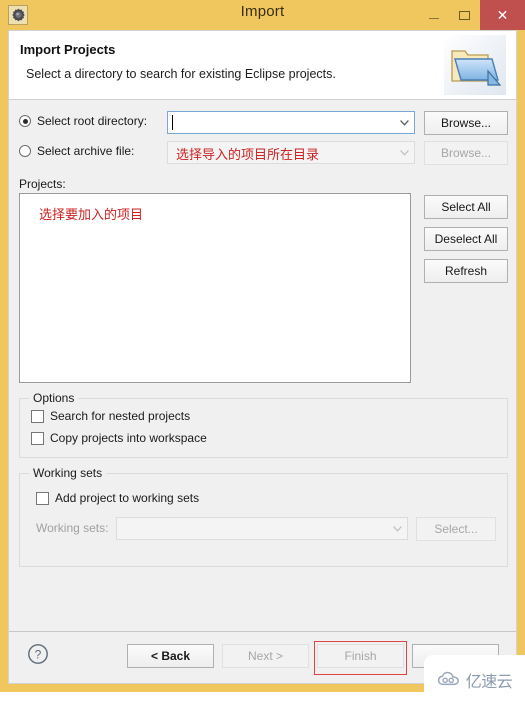  I want to click on checkbox-label-add-to-working-sets: Add project to working sets, so click(127, 498).